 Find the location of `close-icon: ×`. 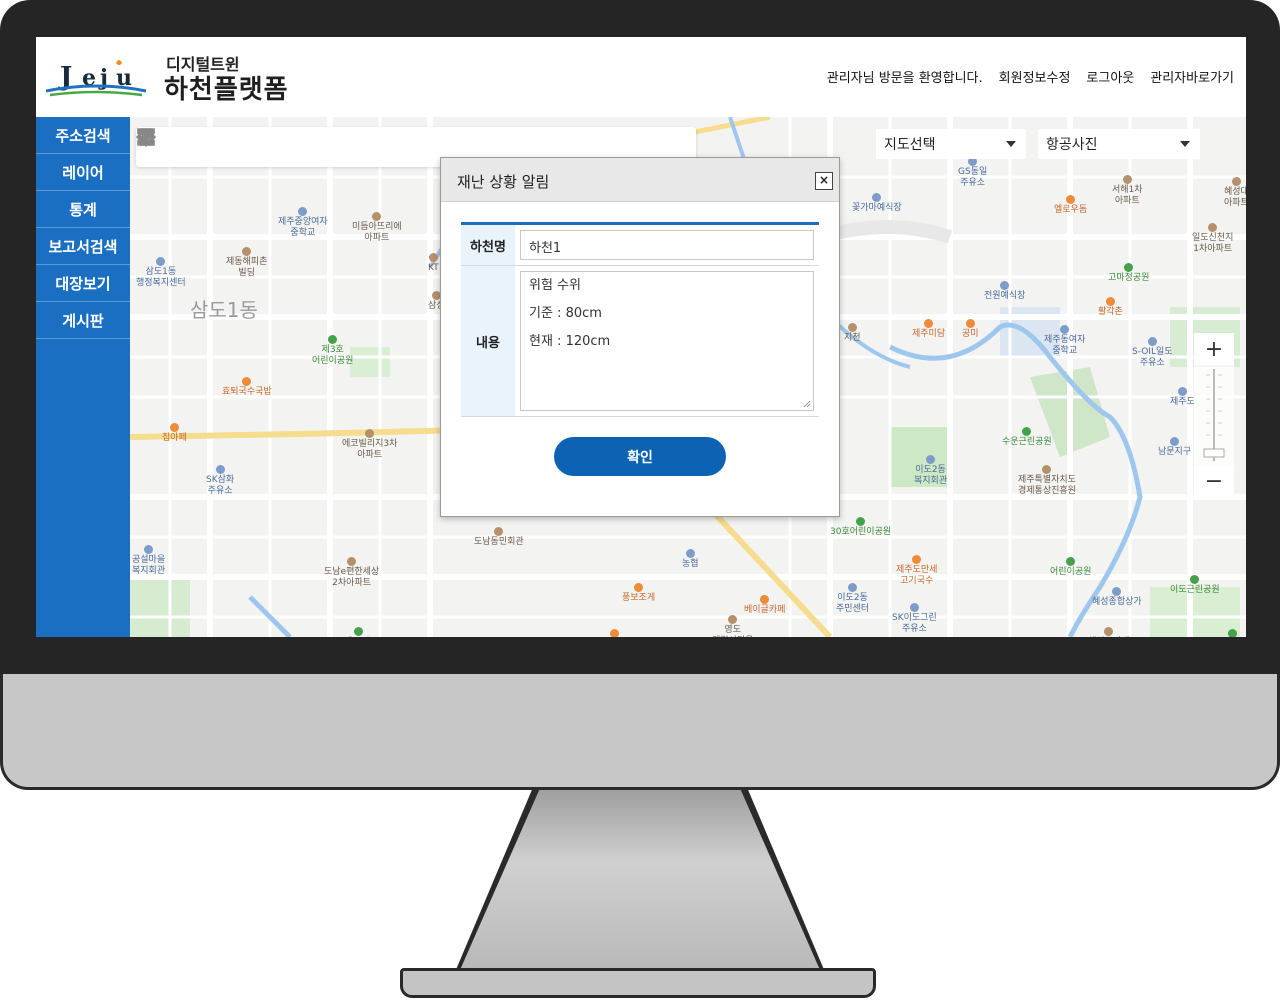

close-icon: × is located at coordinates (824, 181).